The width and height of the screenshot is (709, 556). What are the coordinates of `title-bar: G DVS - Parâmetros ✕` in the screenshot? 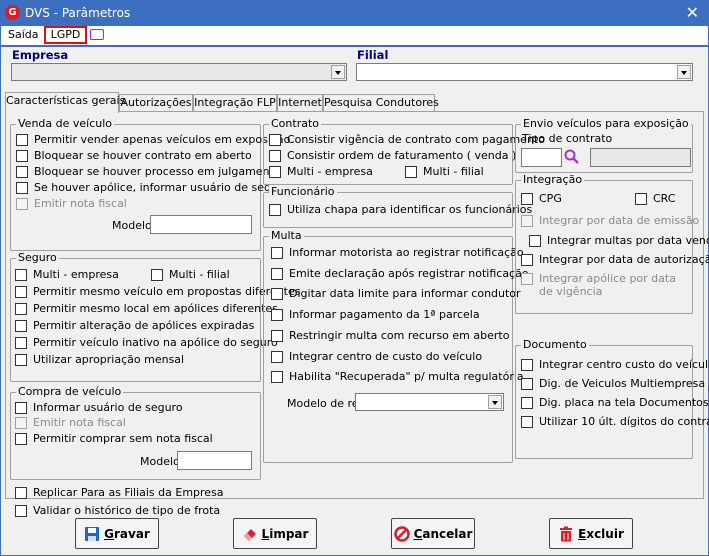 It's located at (354, 13).